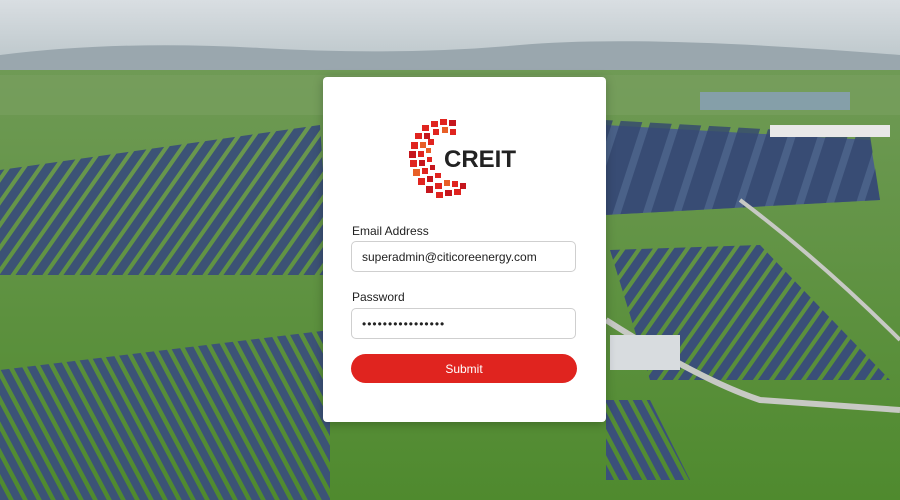  I want to click on password-field, so click(463, 323).